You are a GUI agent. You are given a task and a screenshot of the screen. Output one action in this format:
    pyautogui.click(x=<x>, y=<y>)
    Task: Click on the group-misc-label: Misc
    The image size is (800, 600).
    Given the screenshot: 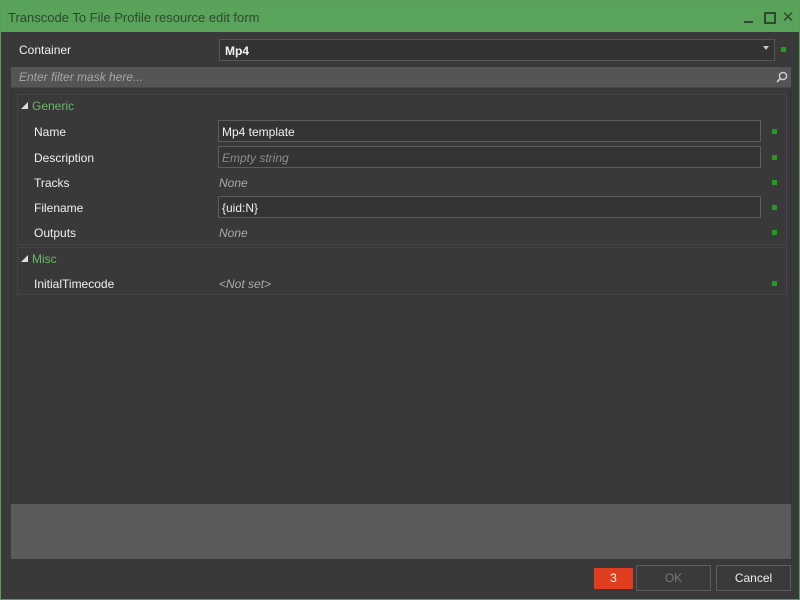 What is the action you would take?
    pyautogui.click(x=44, y=259)
    